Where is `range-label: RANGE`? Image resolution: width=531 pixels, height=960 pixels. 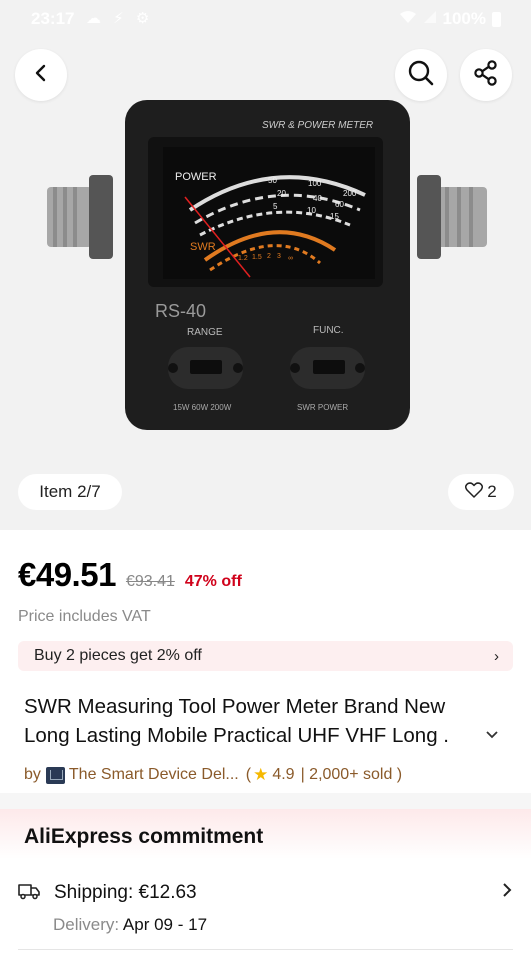
range-label: RANGE is located at coordinates (205, 332).